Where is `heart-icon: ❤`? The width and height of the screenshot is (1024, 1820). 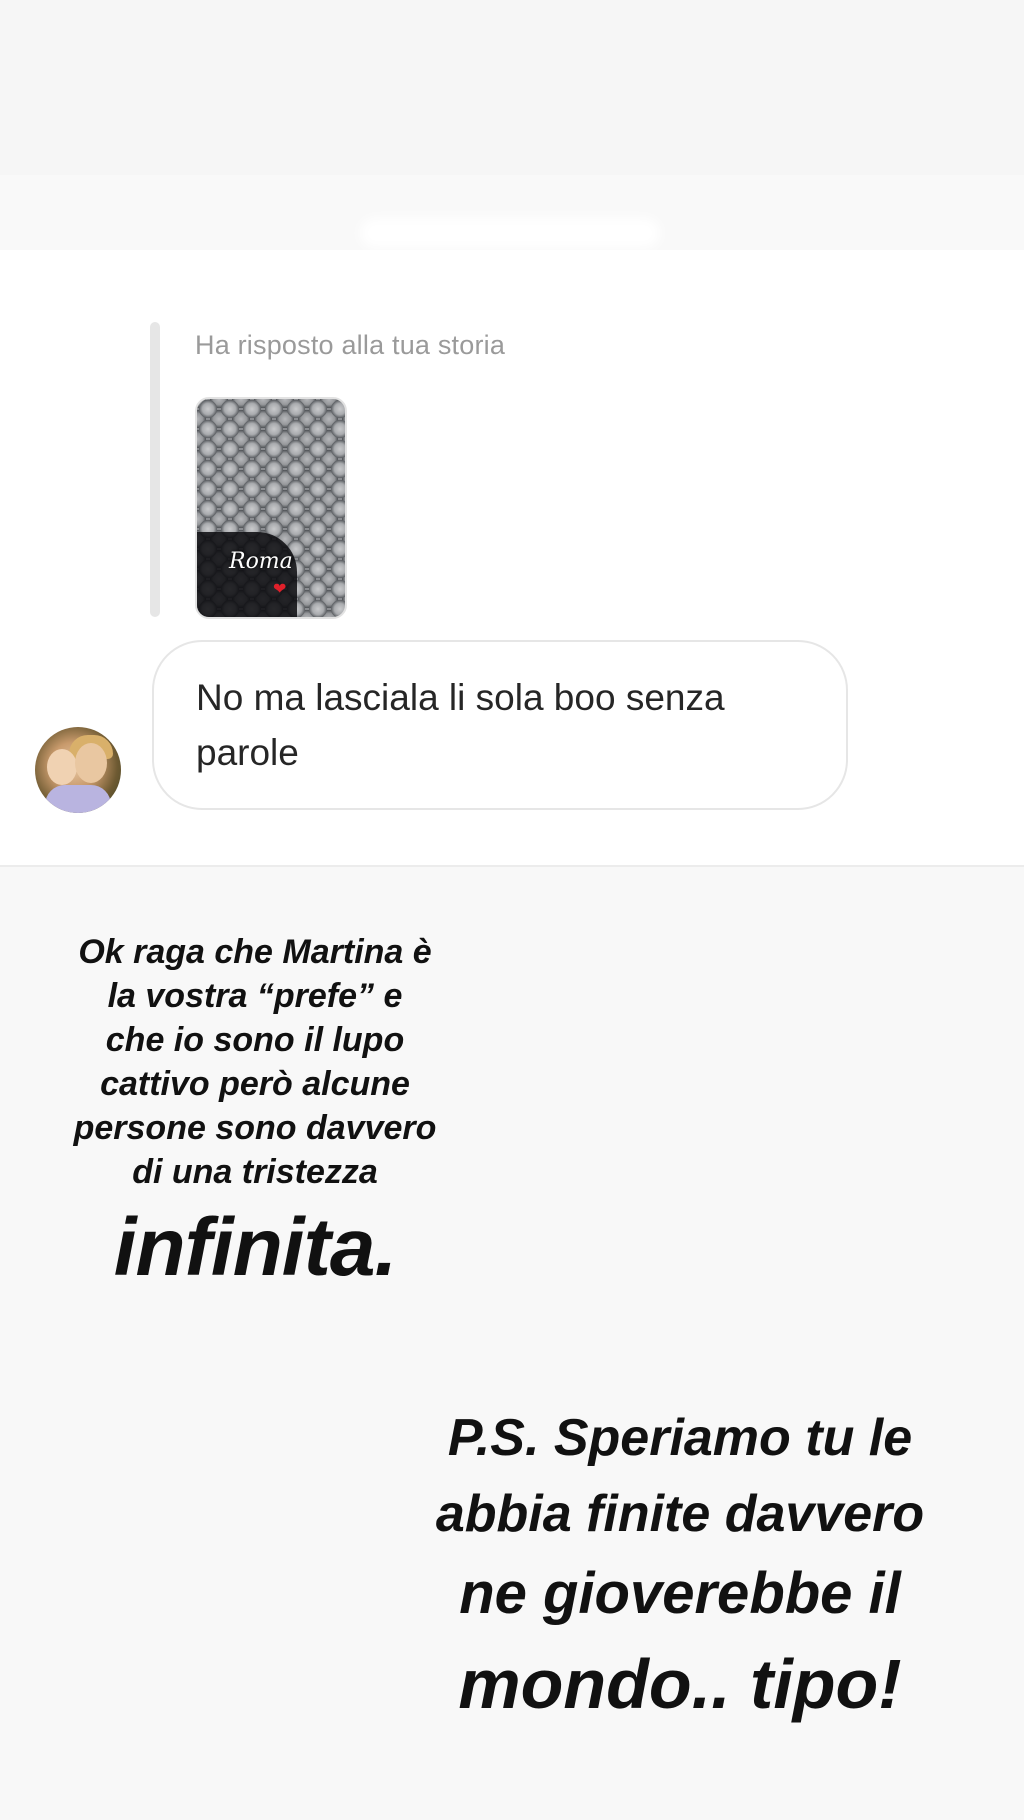 heart-icon: ❤ is located at coordinates (280, 589).